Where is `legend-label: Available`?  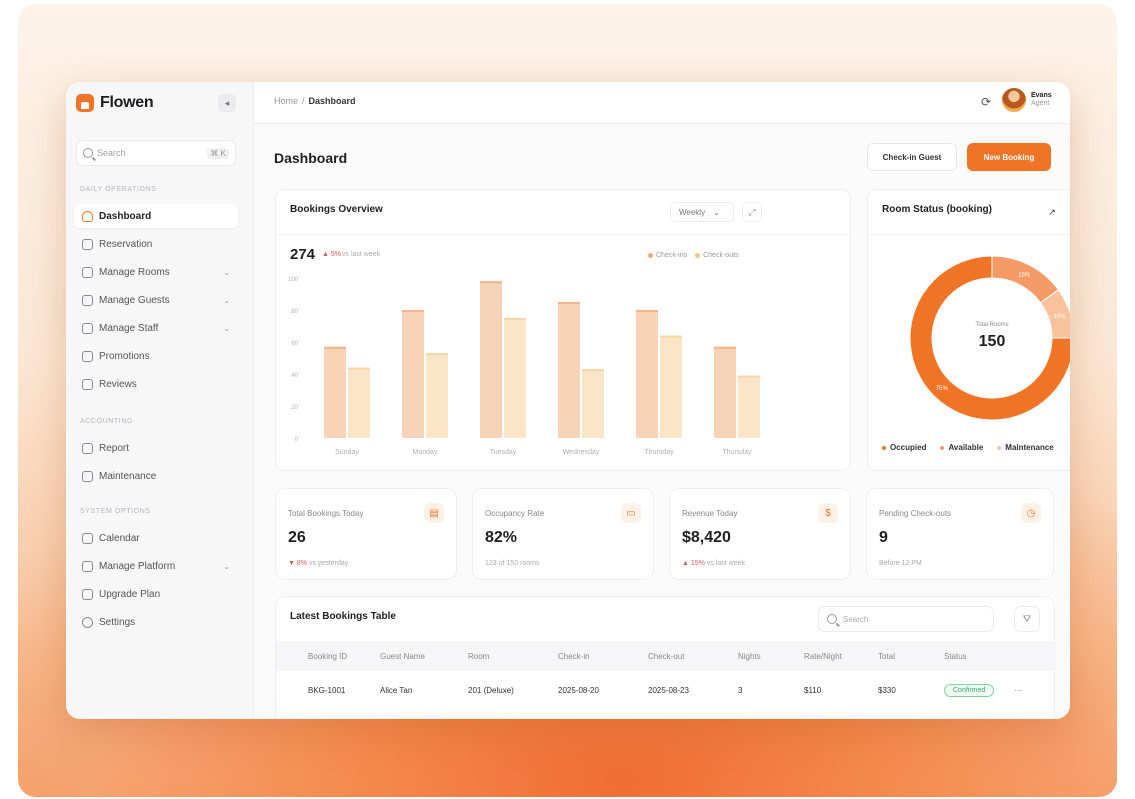
legend-label: Available is located at coordinates (966, 447).